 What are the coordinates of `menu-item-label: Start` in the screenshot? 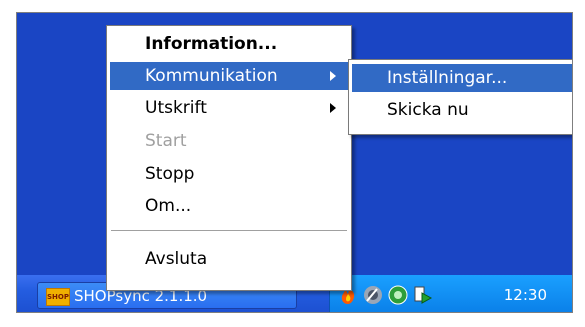 It's located at (166, 141).